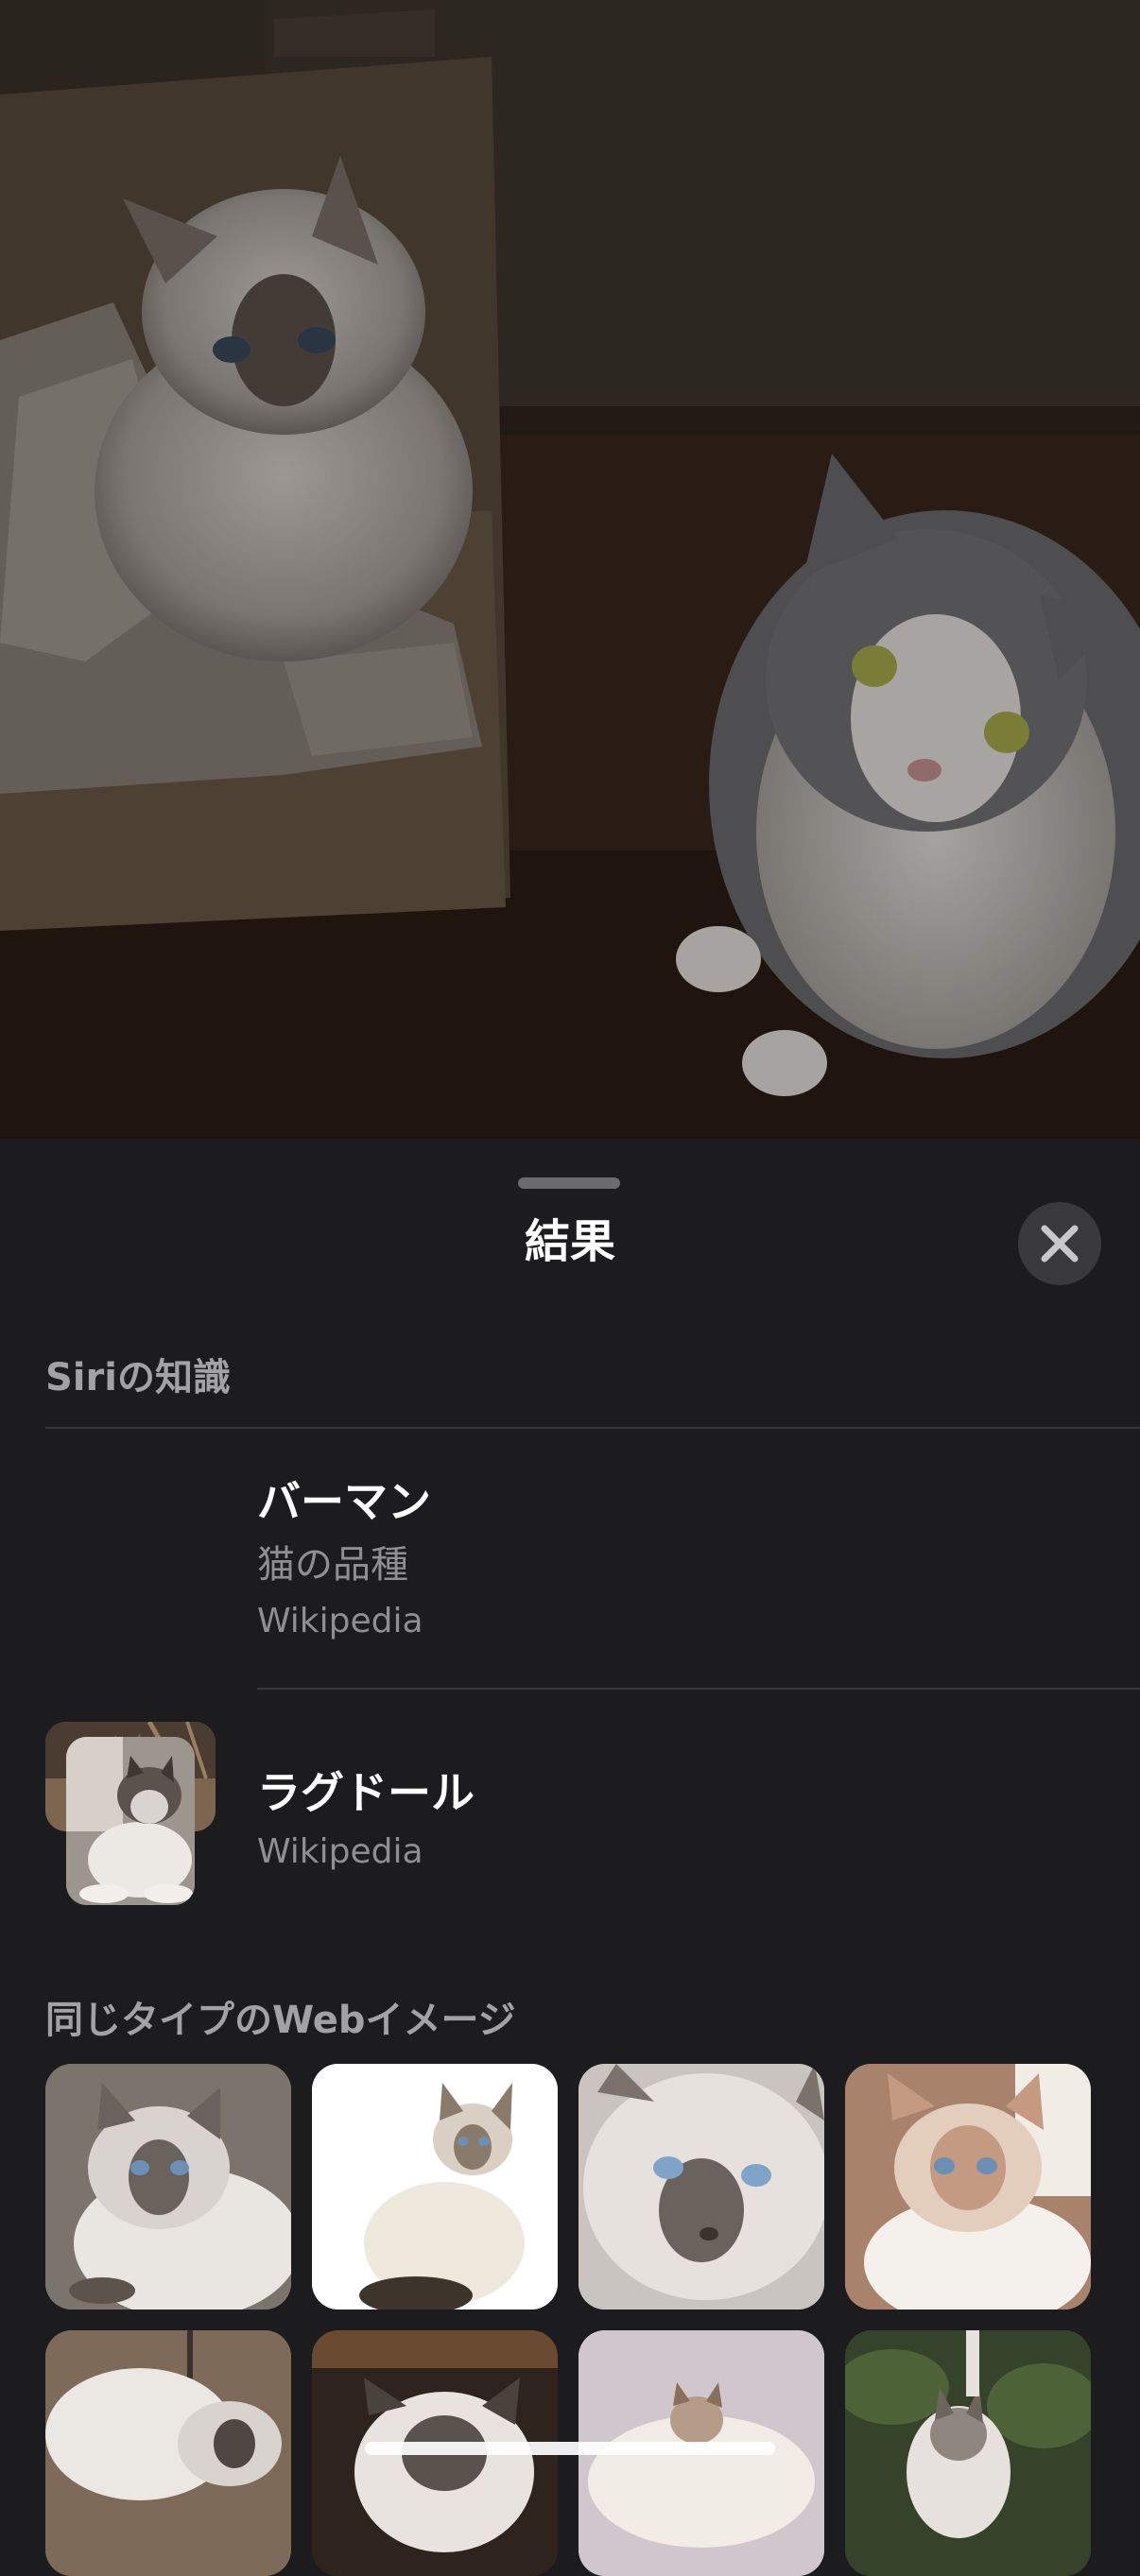  I want to click on result-subtitle: 猫の品種, so click(332, 1565).